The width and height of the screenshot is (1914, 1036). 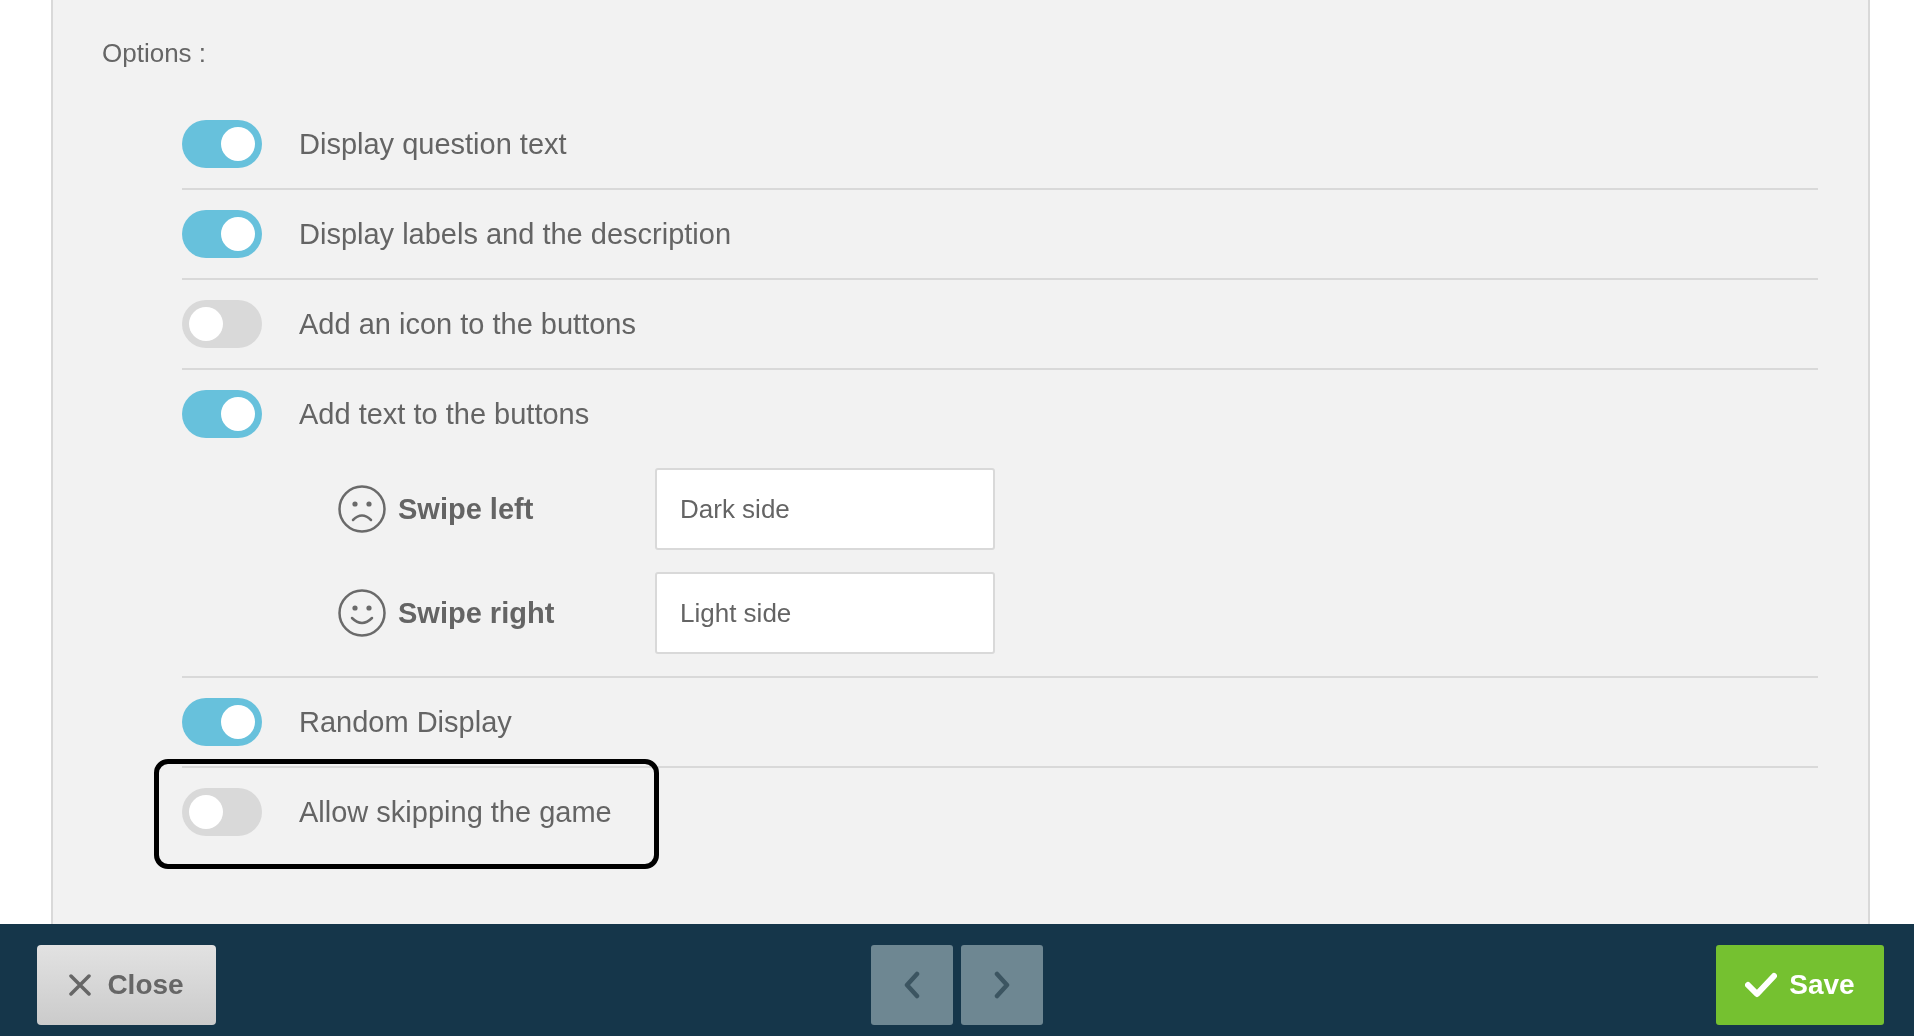 I want to click on option-label: Display labels and the description, so click(x=515, y=234).